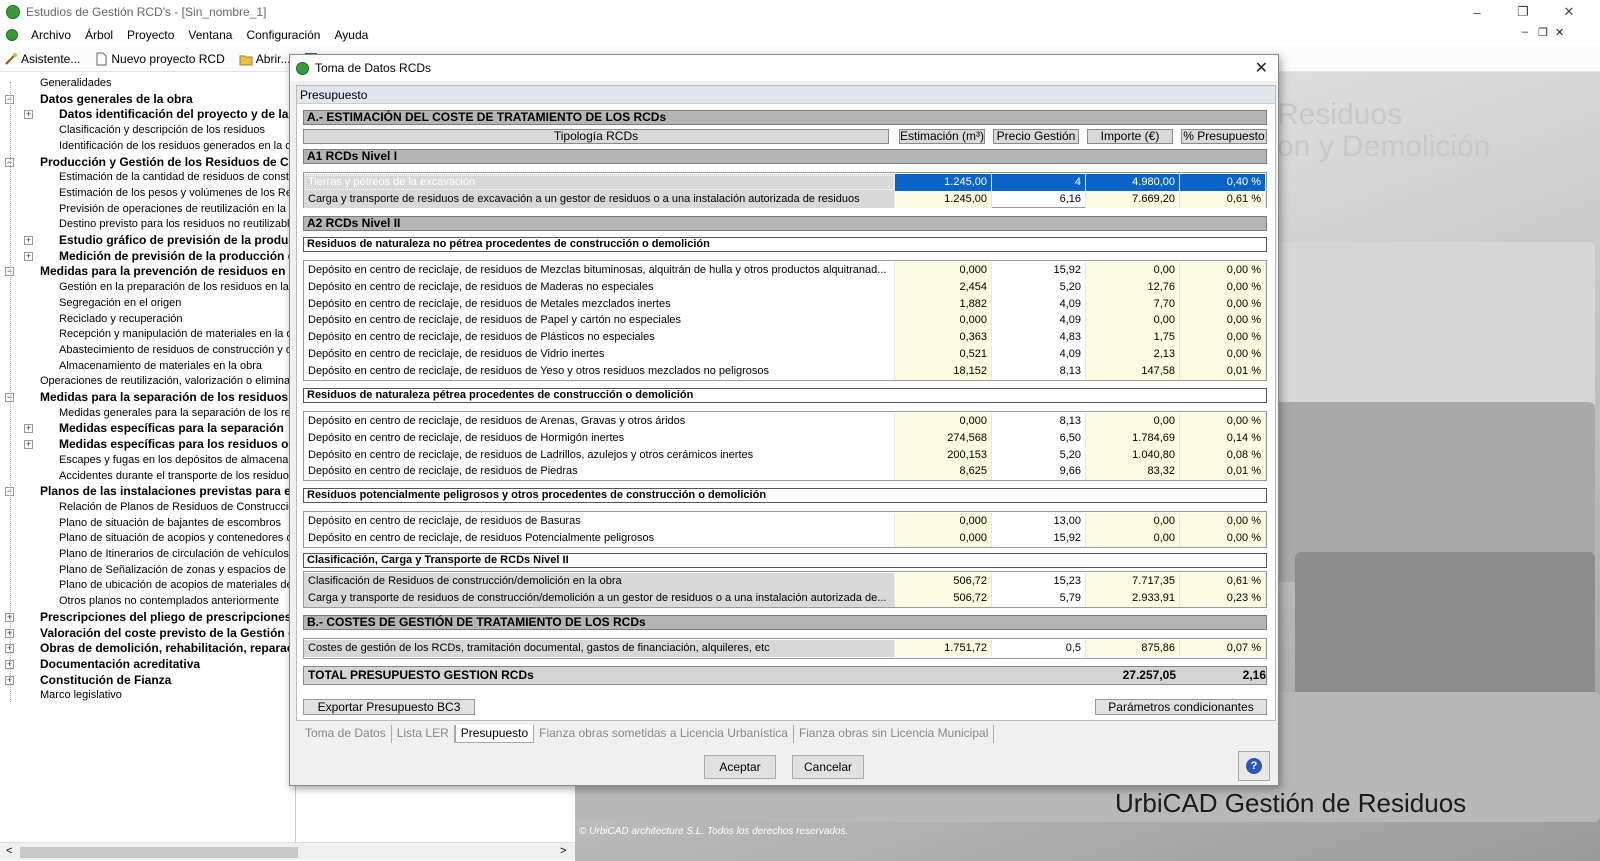  I want to click on scrollbar-thumb, so click(159, 852).